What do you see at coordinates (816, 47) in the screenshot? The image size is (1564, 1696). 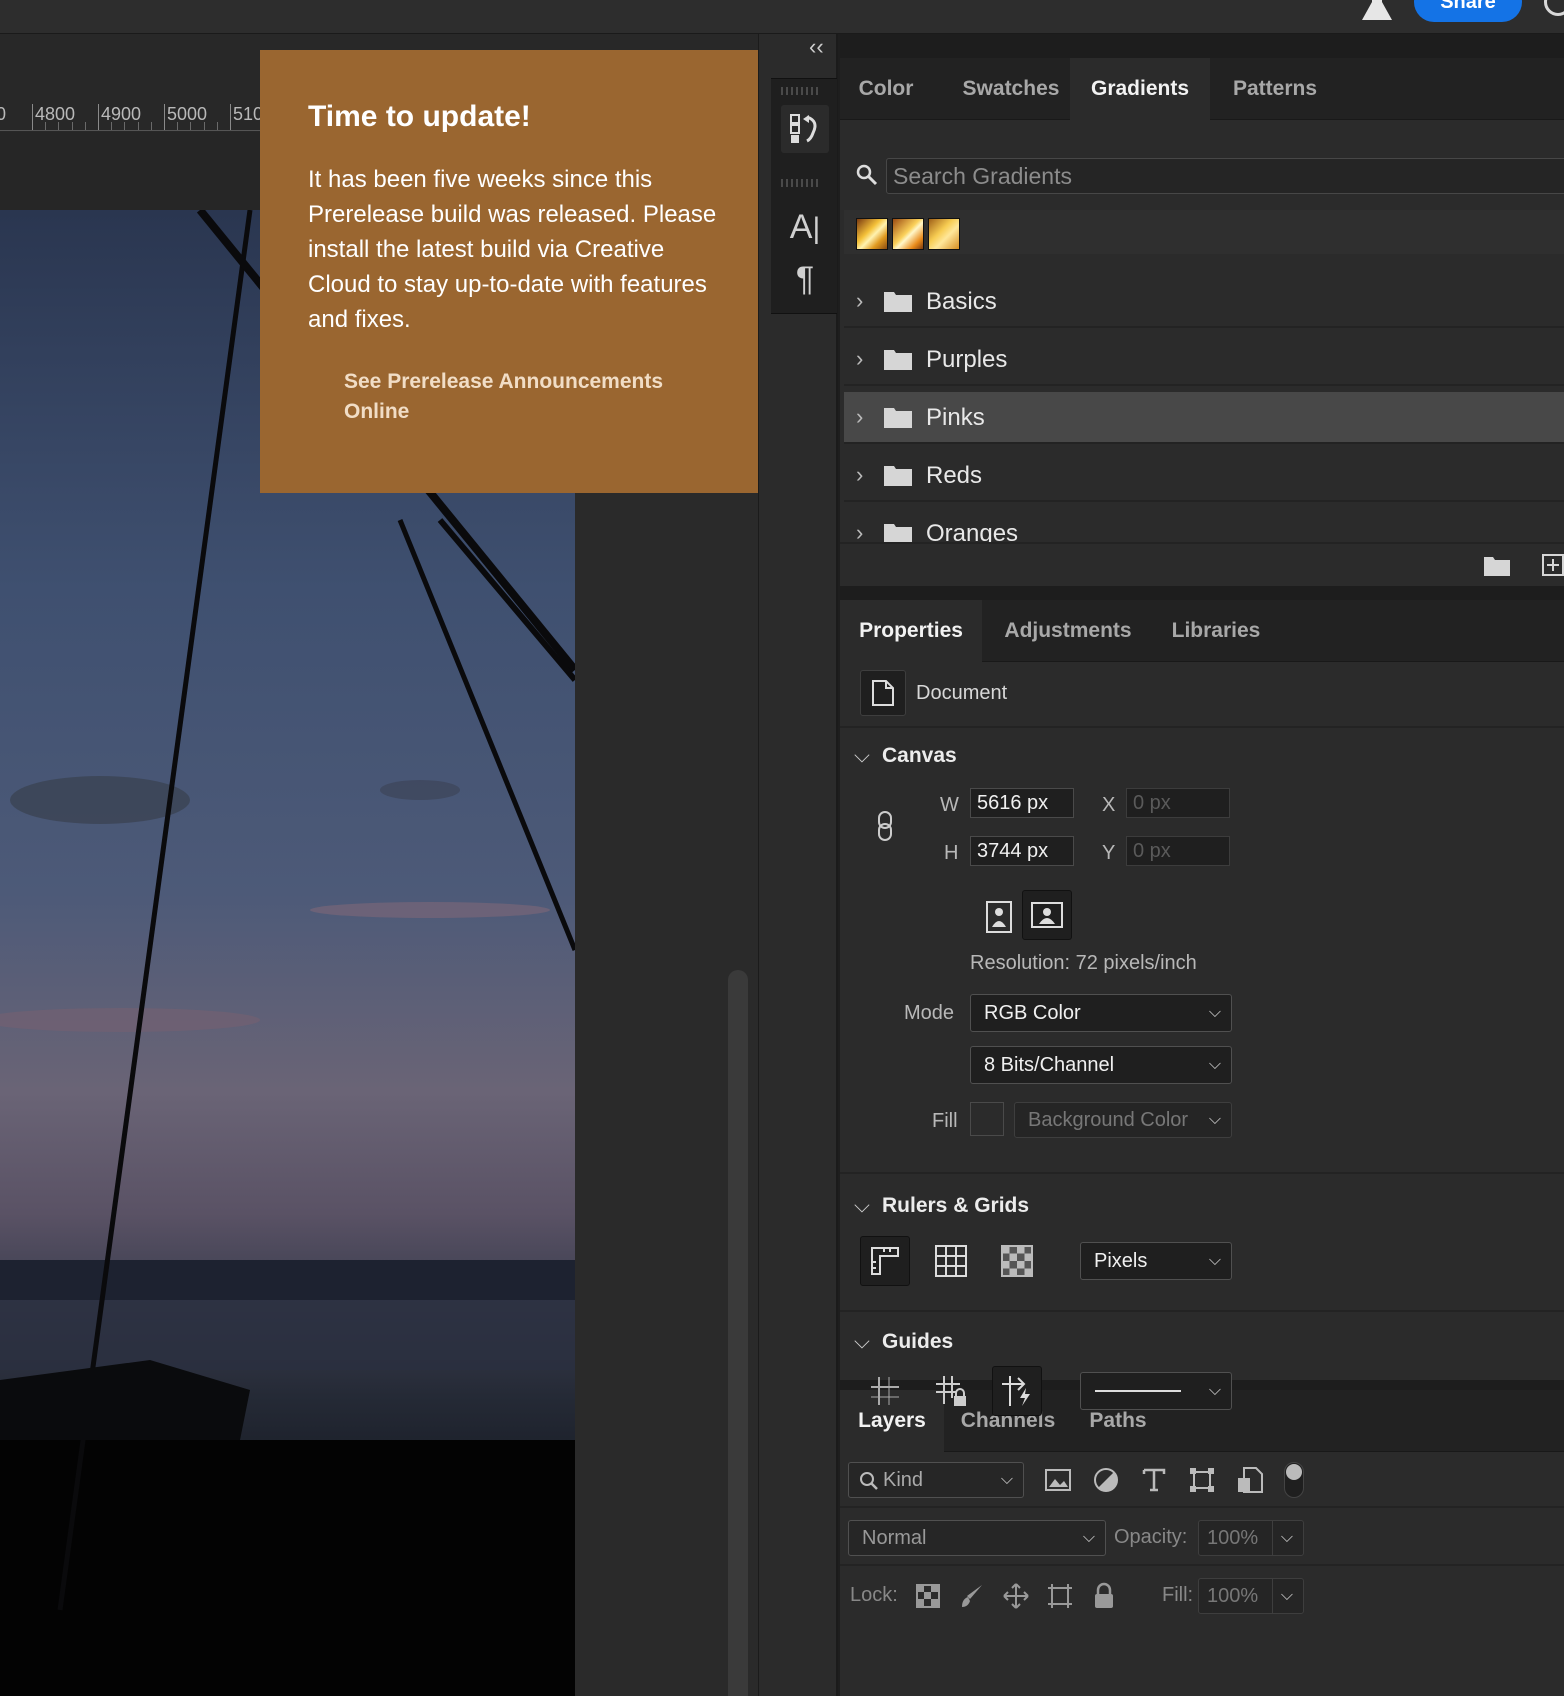 I see `collapse-panels-icon: ‹‹` at bounding box center [816, 47].